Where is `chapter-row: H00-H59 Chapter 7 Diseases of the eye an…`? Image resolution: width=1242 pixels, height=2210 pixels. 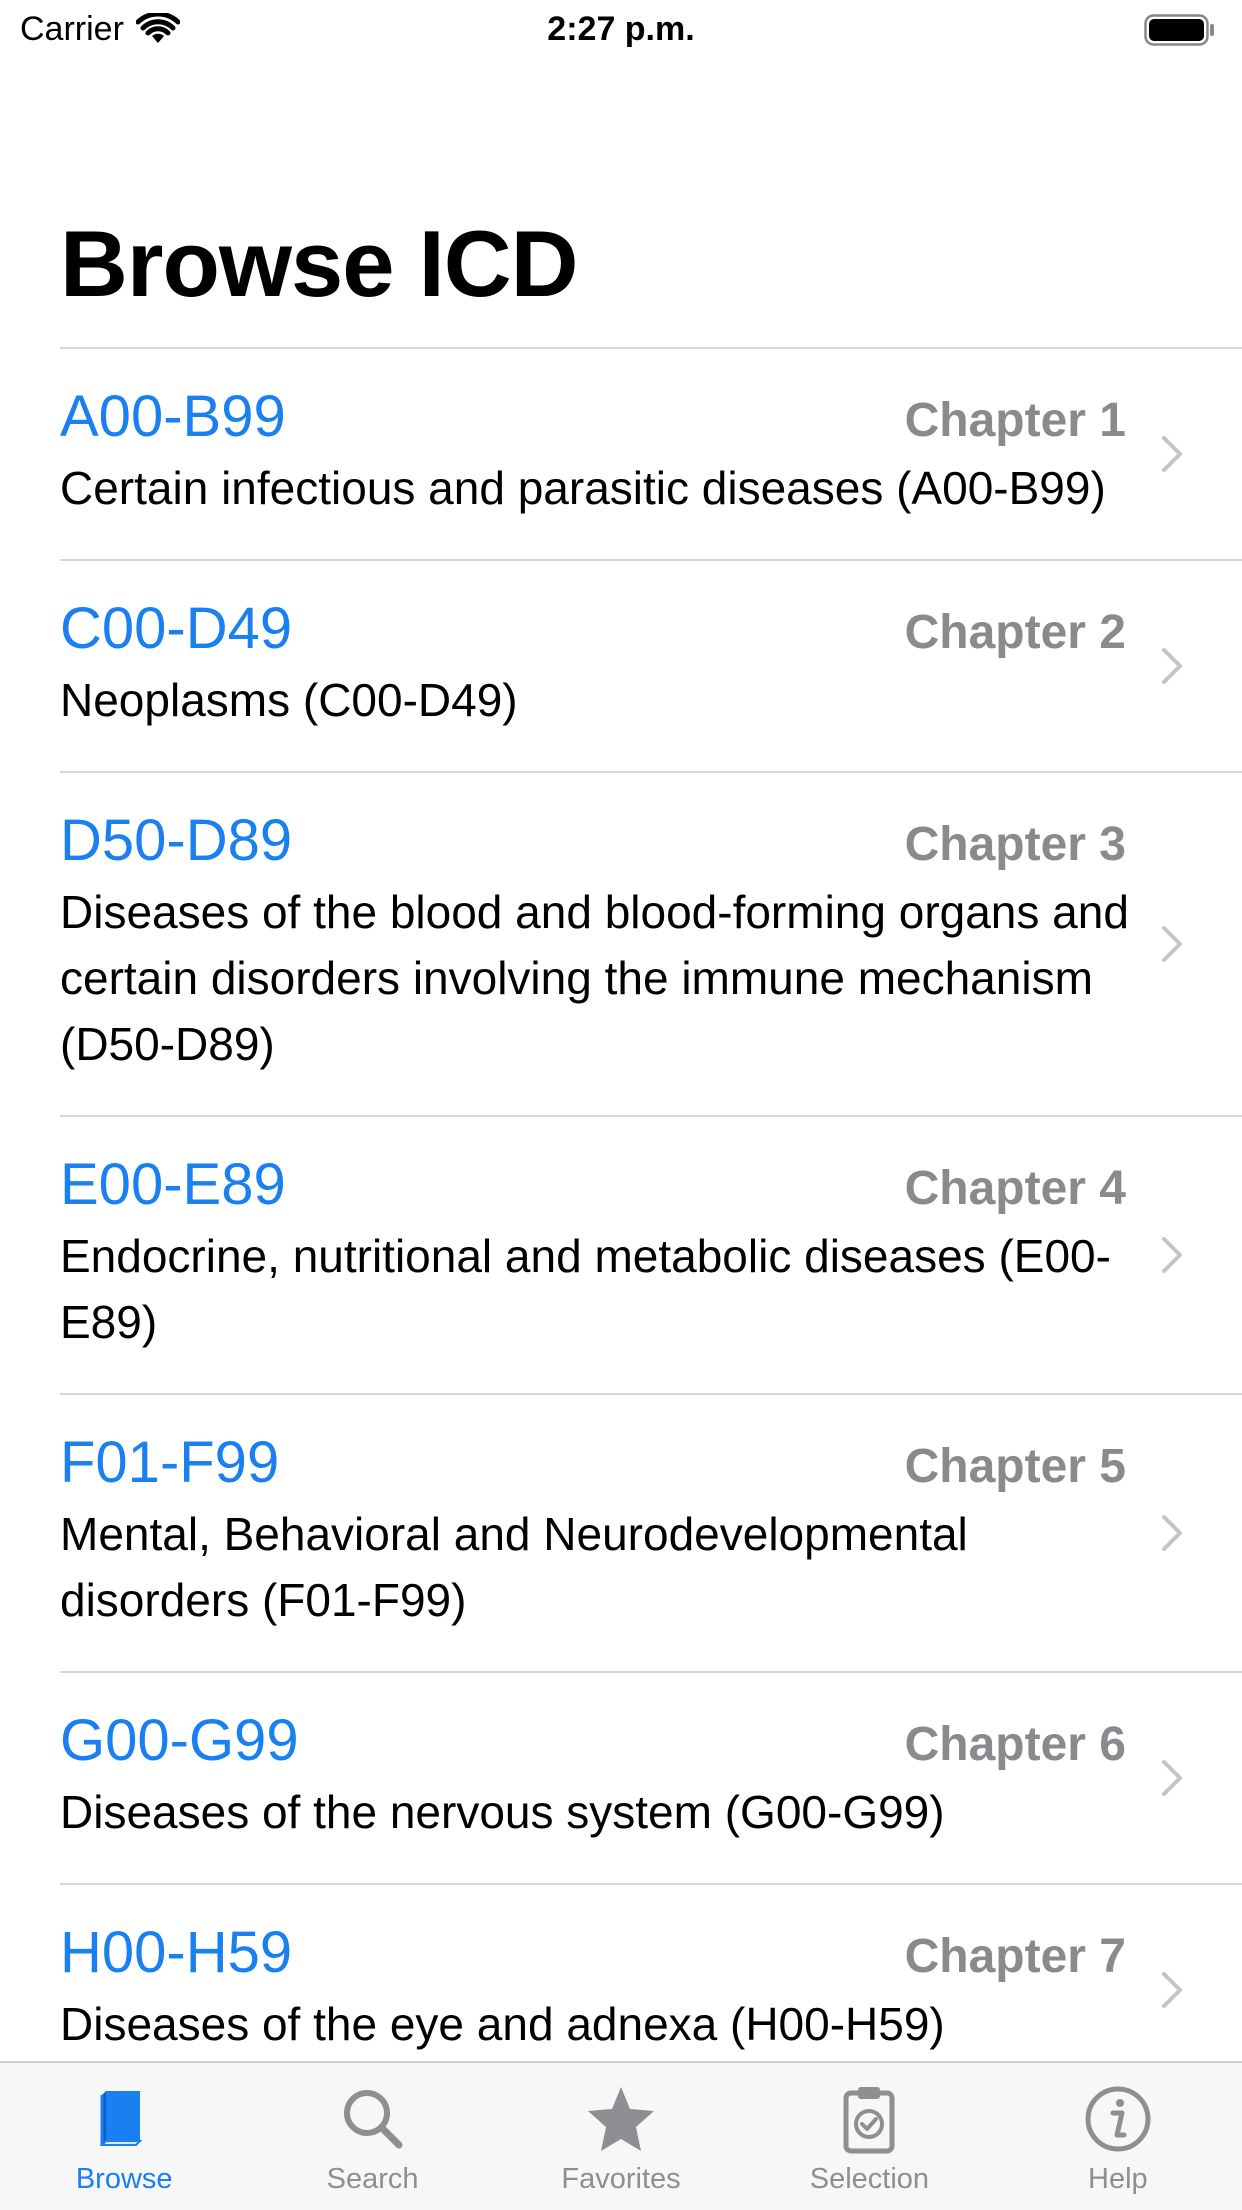 chapter-row: H00-H59 Chapter 7 Diseases of the eye an… is located at coordinates (621, 1973).